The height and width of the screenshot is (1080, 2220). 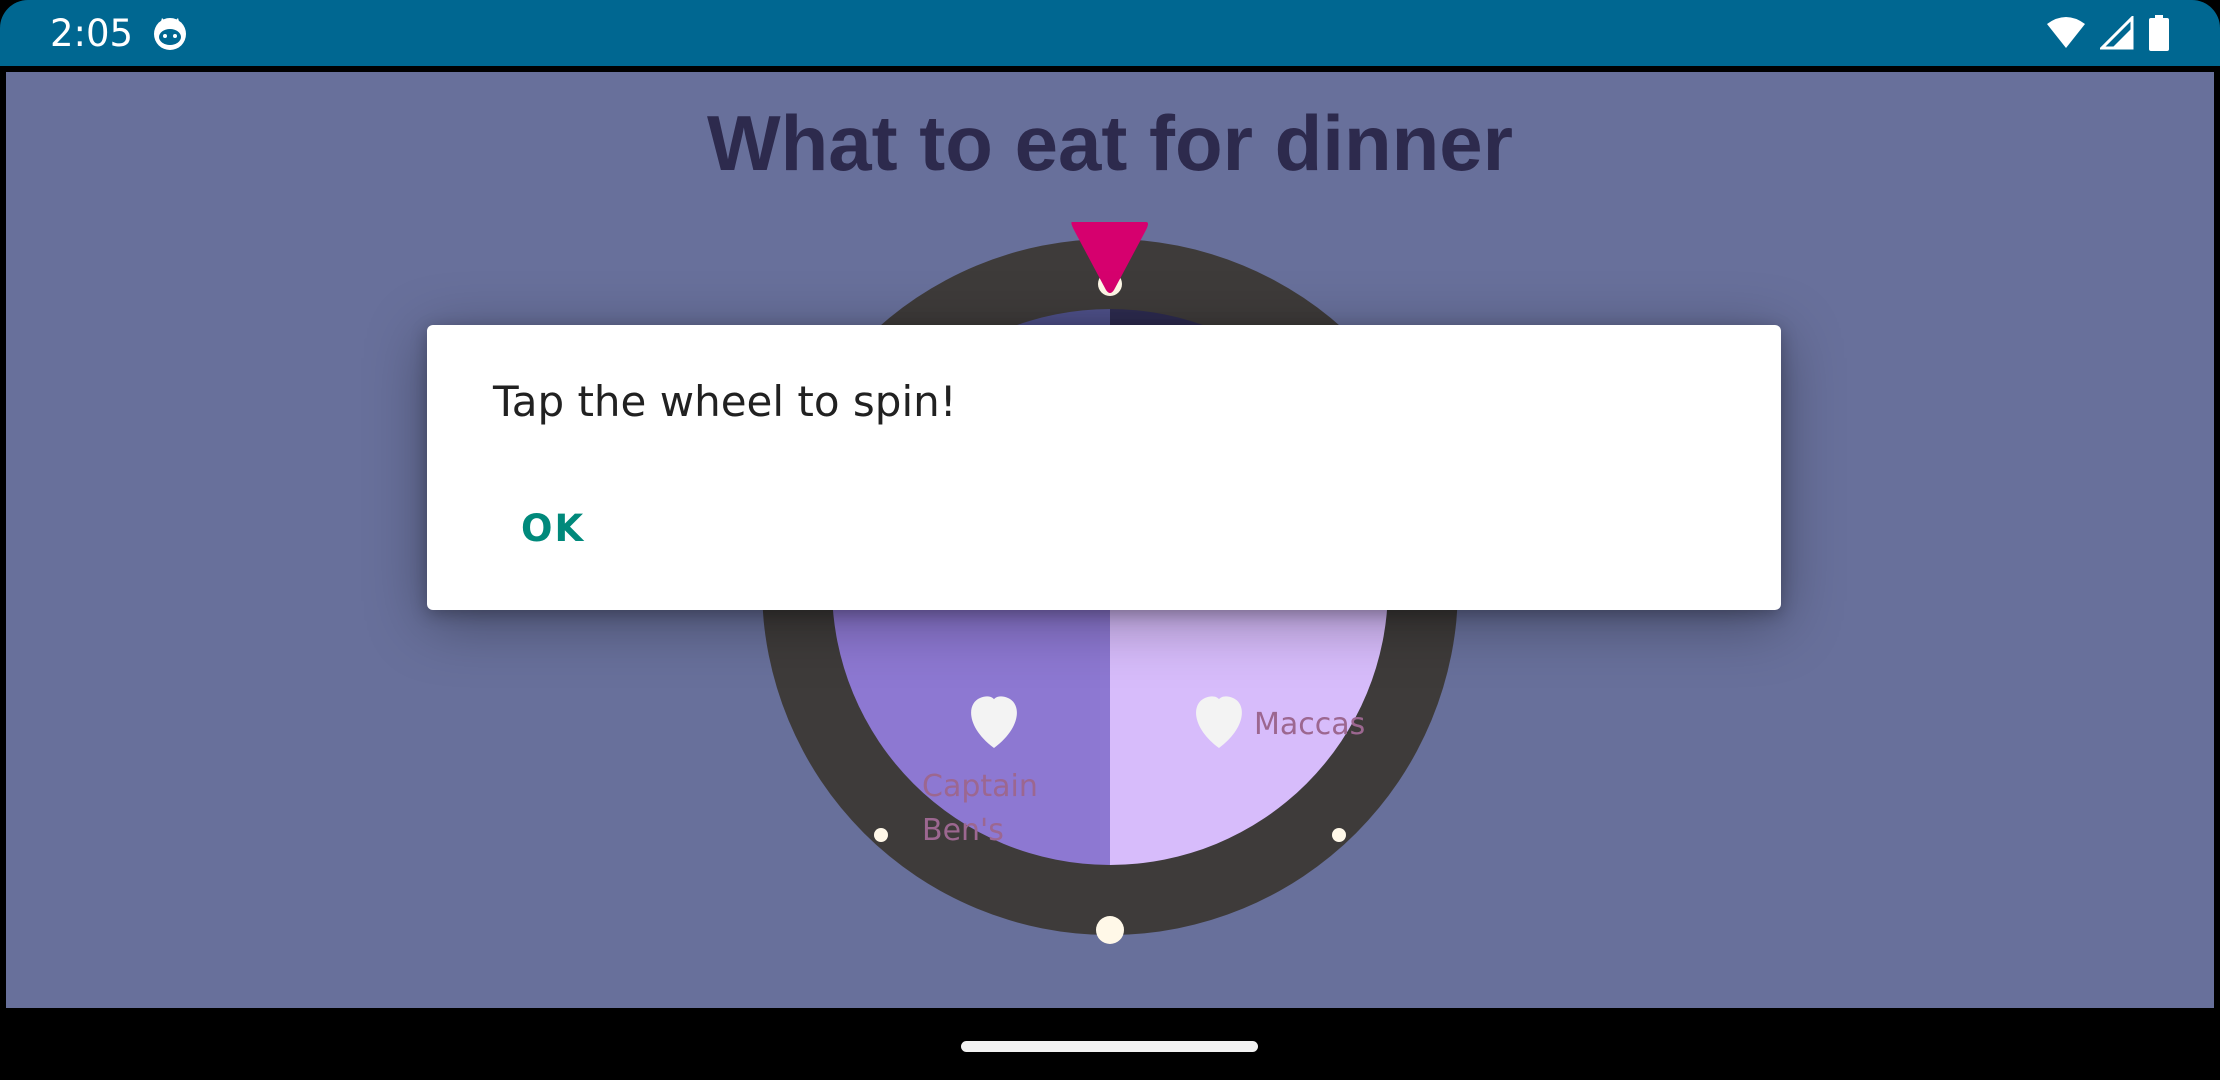 I want to click on home-handle, so click(x=1109, y=1046).